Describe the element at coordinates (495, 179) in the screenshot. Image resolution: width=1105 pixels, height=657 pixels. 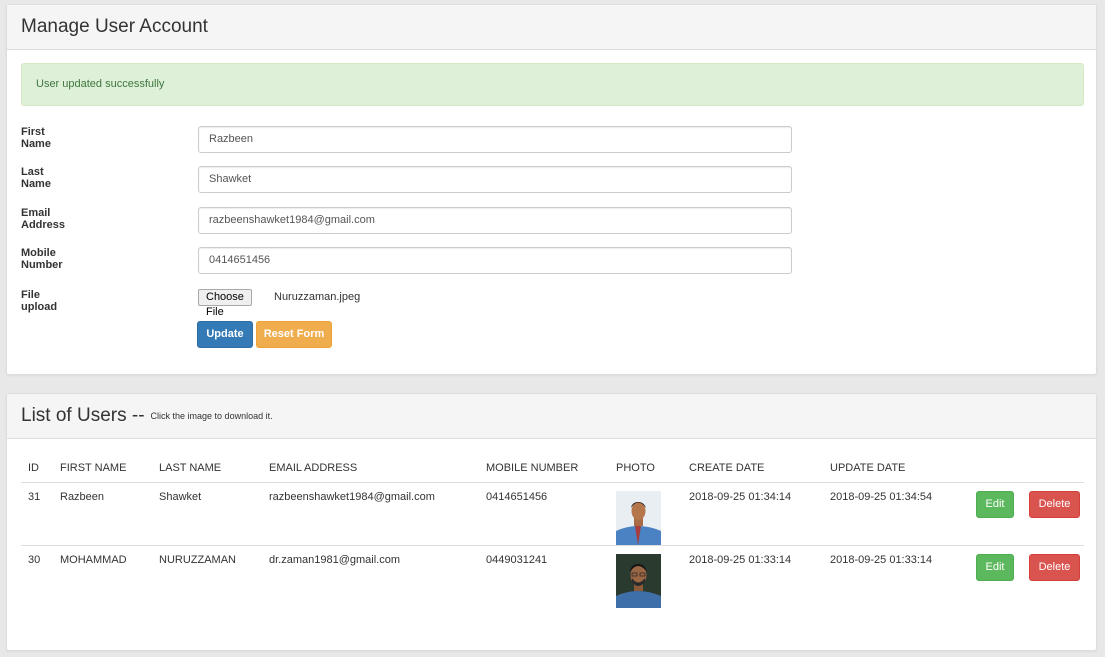
I see `last-name-input: Shawket` at that location.